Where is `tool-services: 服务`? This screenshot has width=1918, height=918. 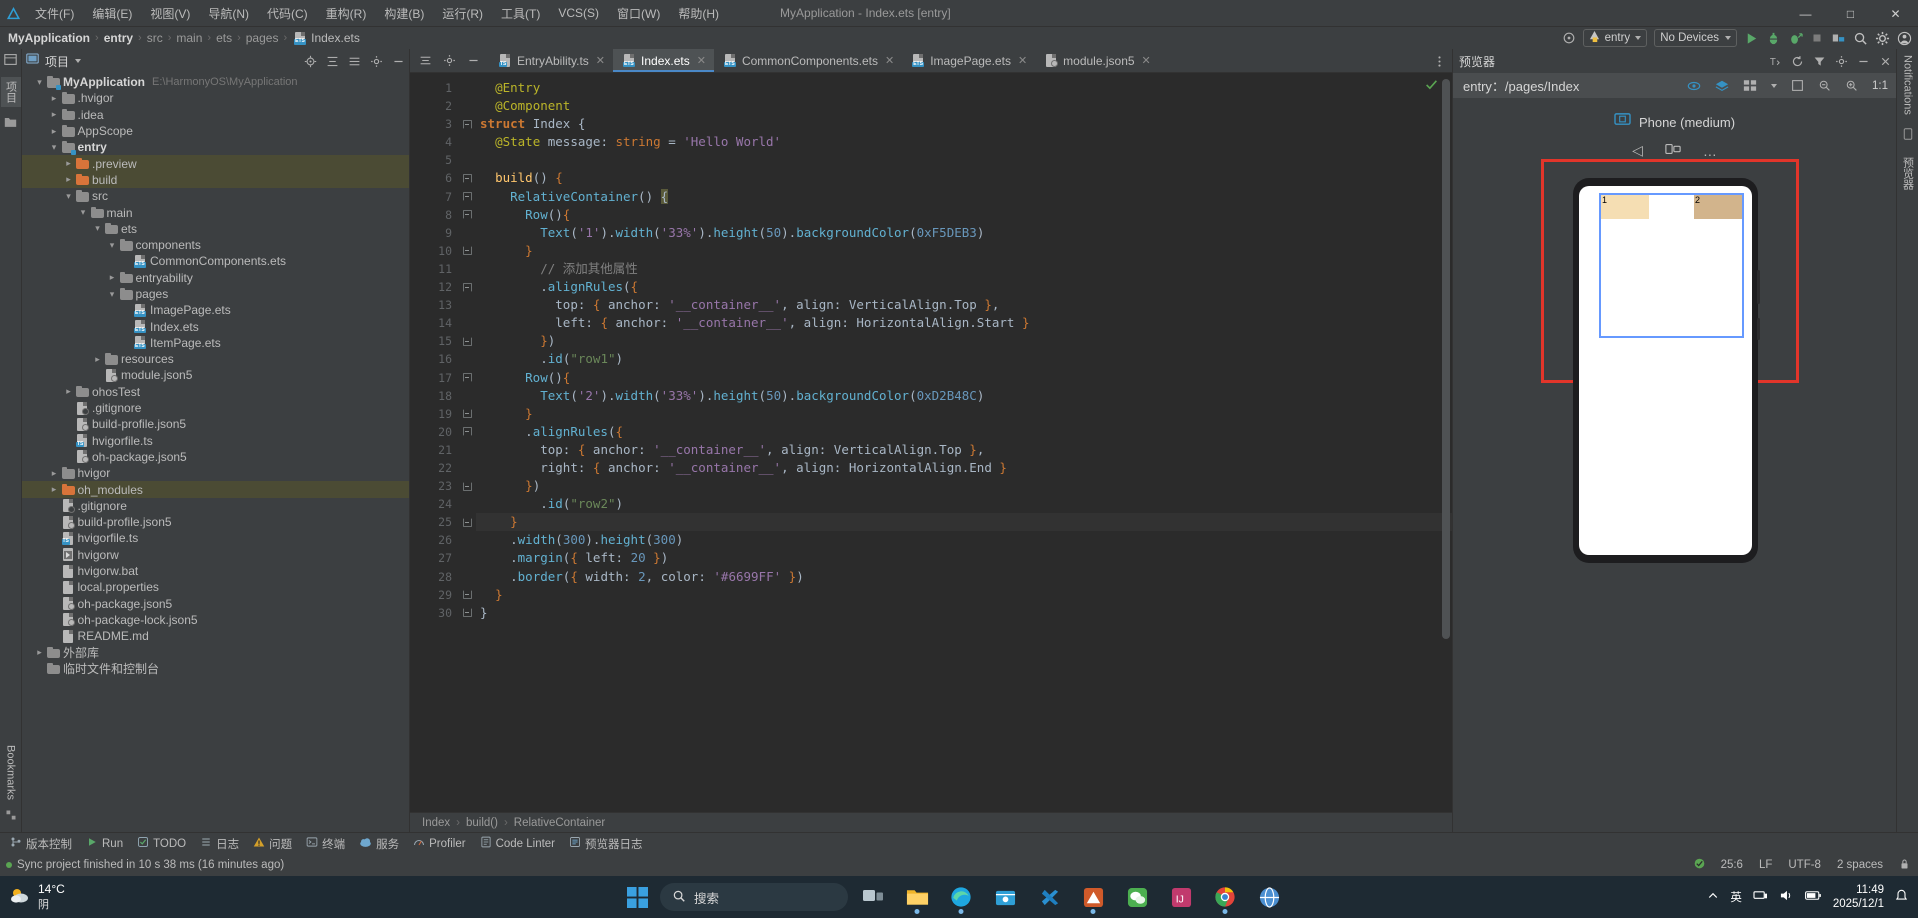
tool-services: 服务 is located at coordinates (379, 844).